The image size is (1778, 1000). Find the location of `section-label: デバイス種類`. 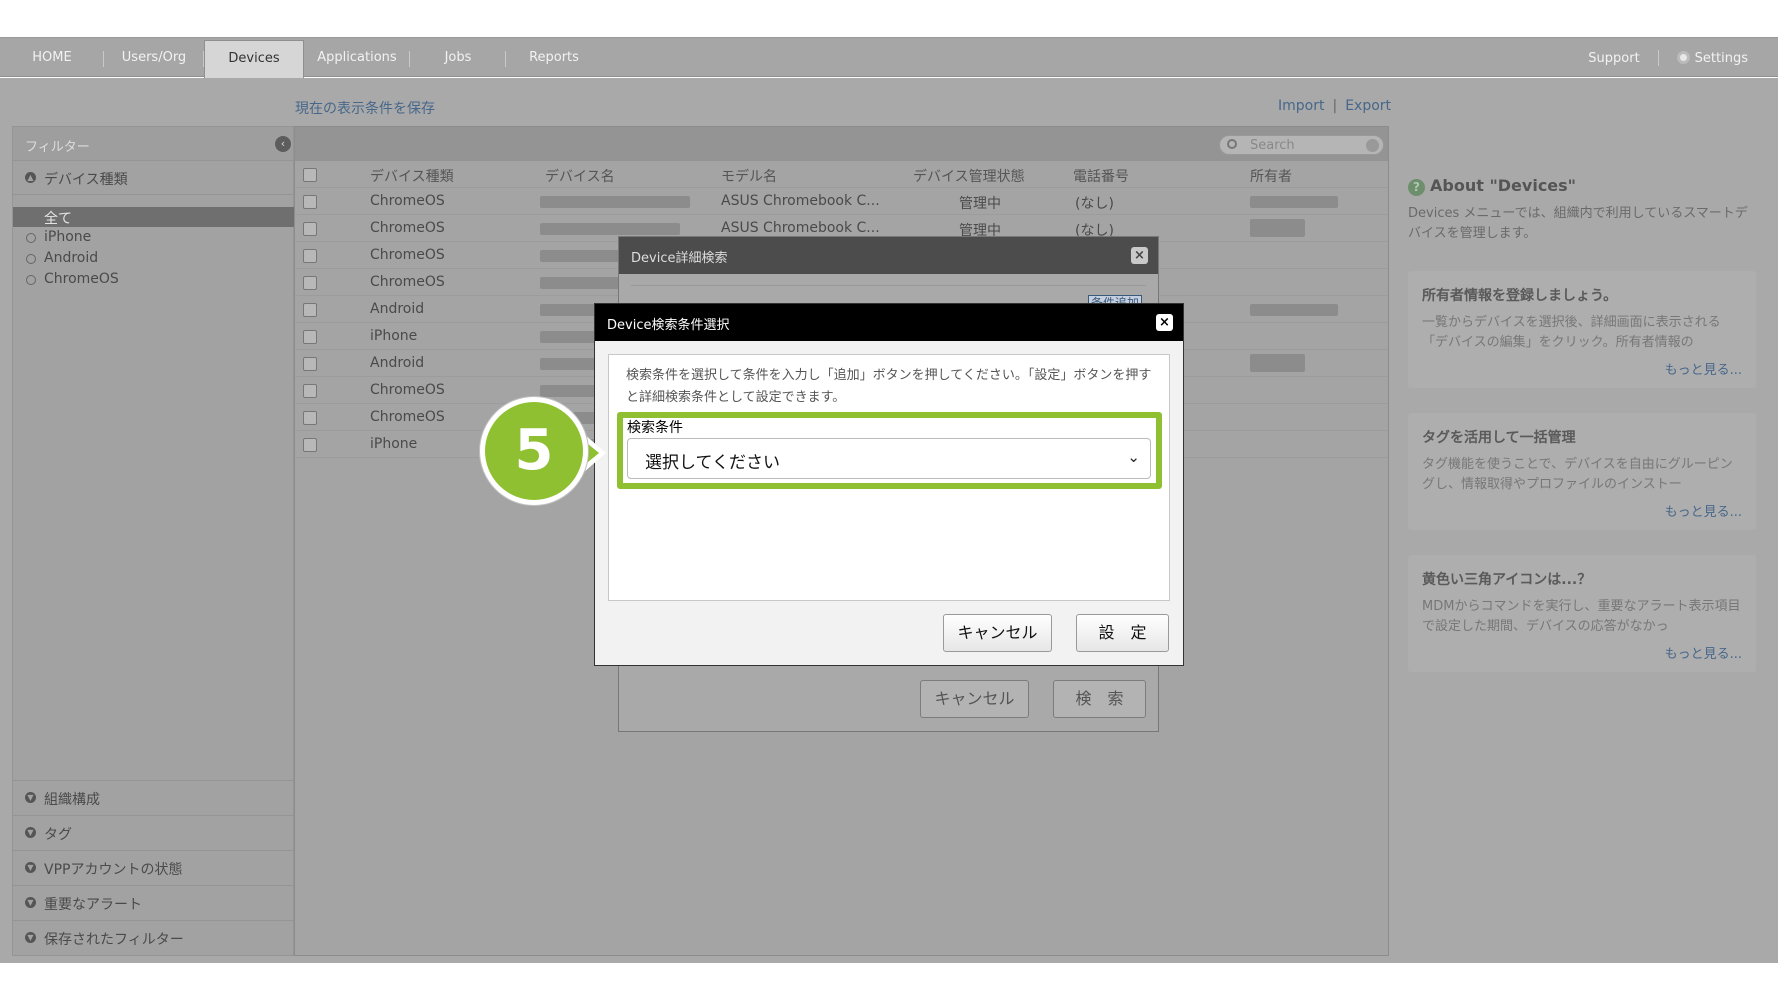

section-label: デバイス種類 is located at coordinates (86, 180).